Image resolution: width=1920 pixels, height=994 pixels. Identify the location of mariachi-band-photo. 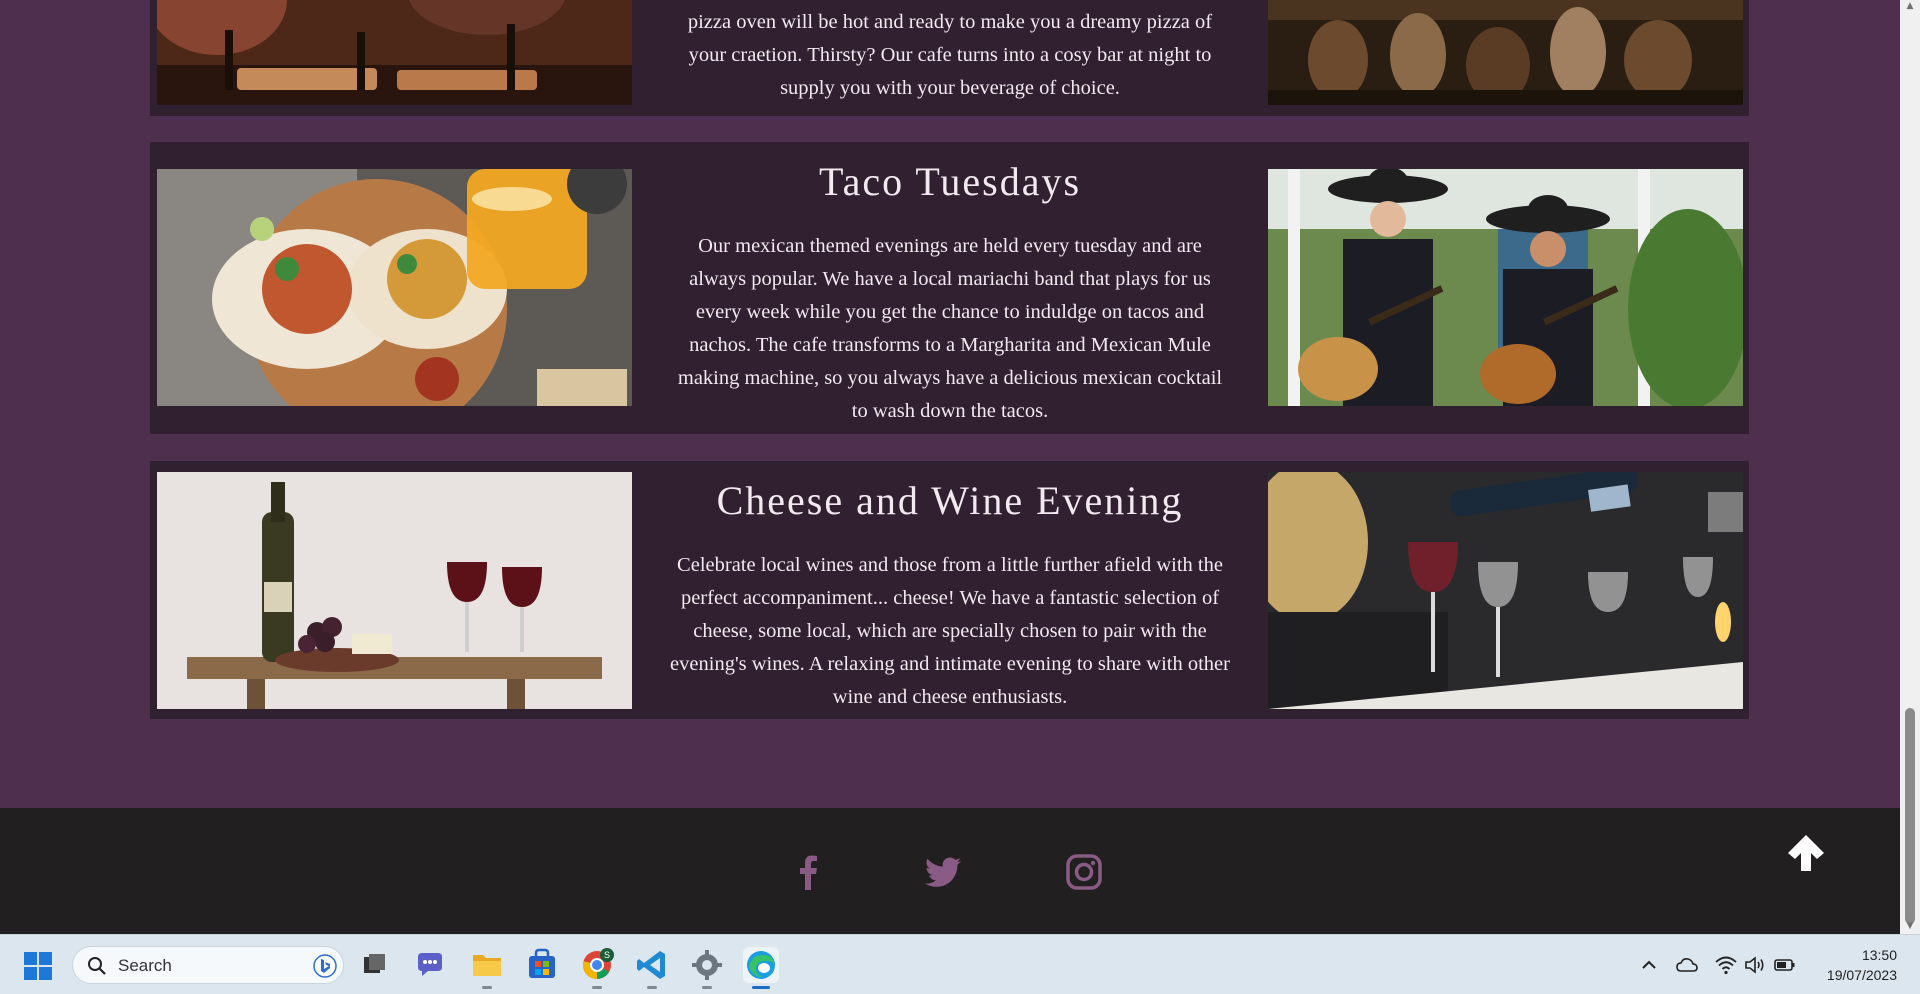
(1505, 287).